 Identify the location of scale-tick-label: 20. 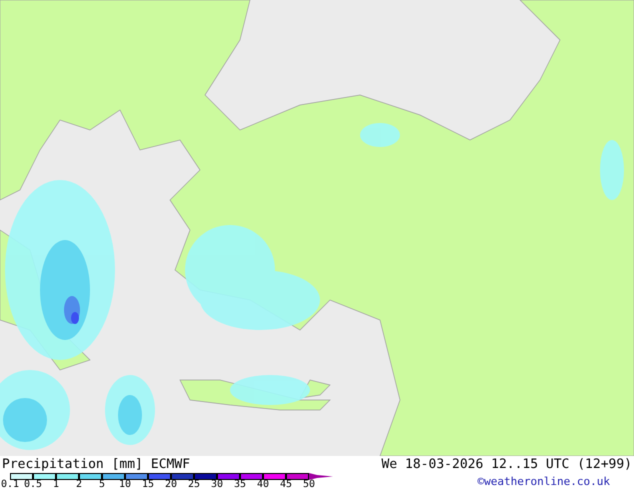
(171, 485).